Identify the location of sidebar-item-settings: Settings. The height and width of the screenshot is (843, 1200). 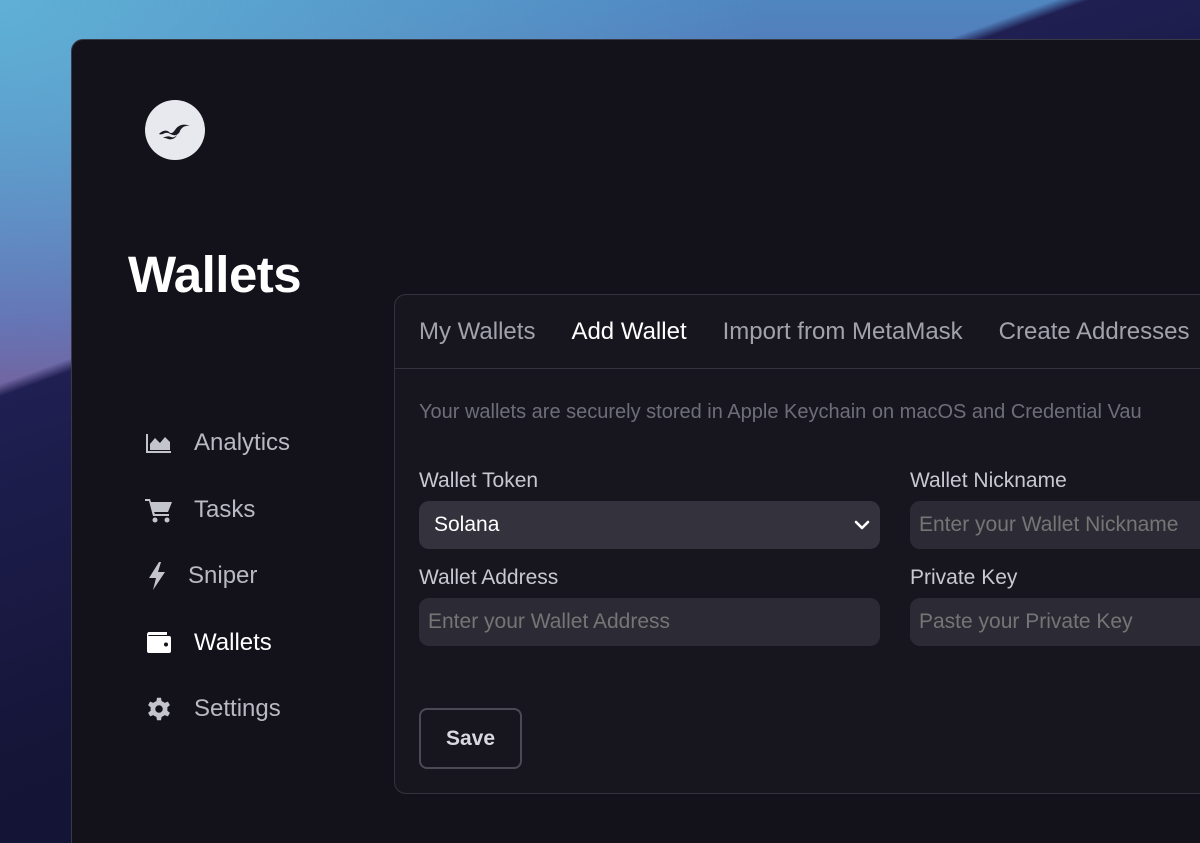
(274, 709).